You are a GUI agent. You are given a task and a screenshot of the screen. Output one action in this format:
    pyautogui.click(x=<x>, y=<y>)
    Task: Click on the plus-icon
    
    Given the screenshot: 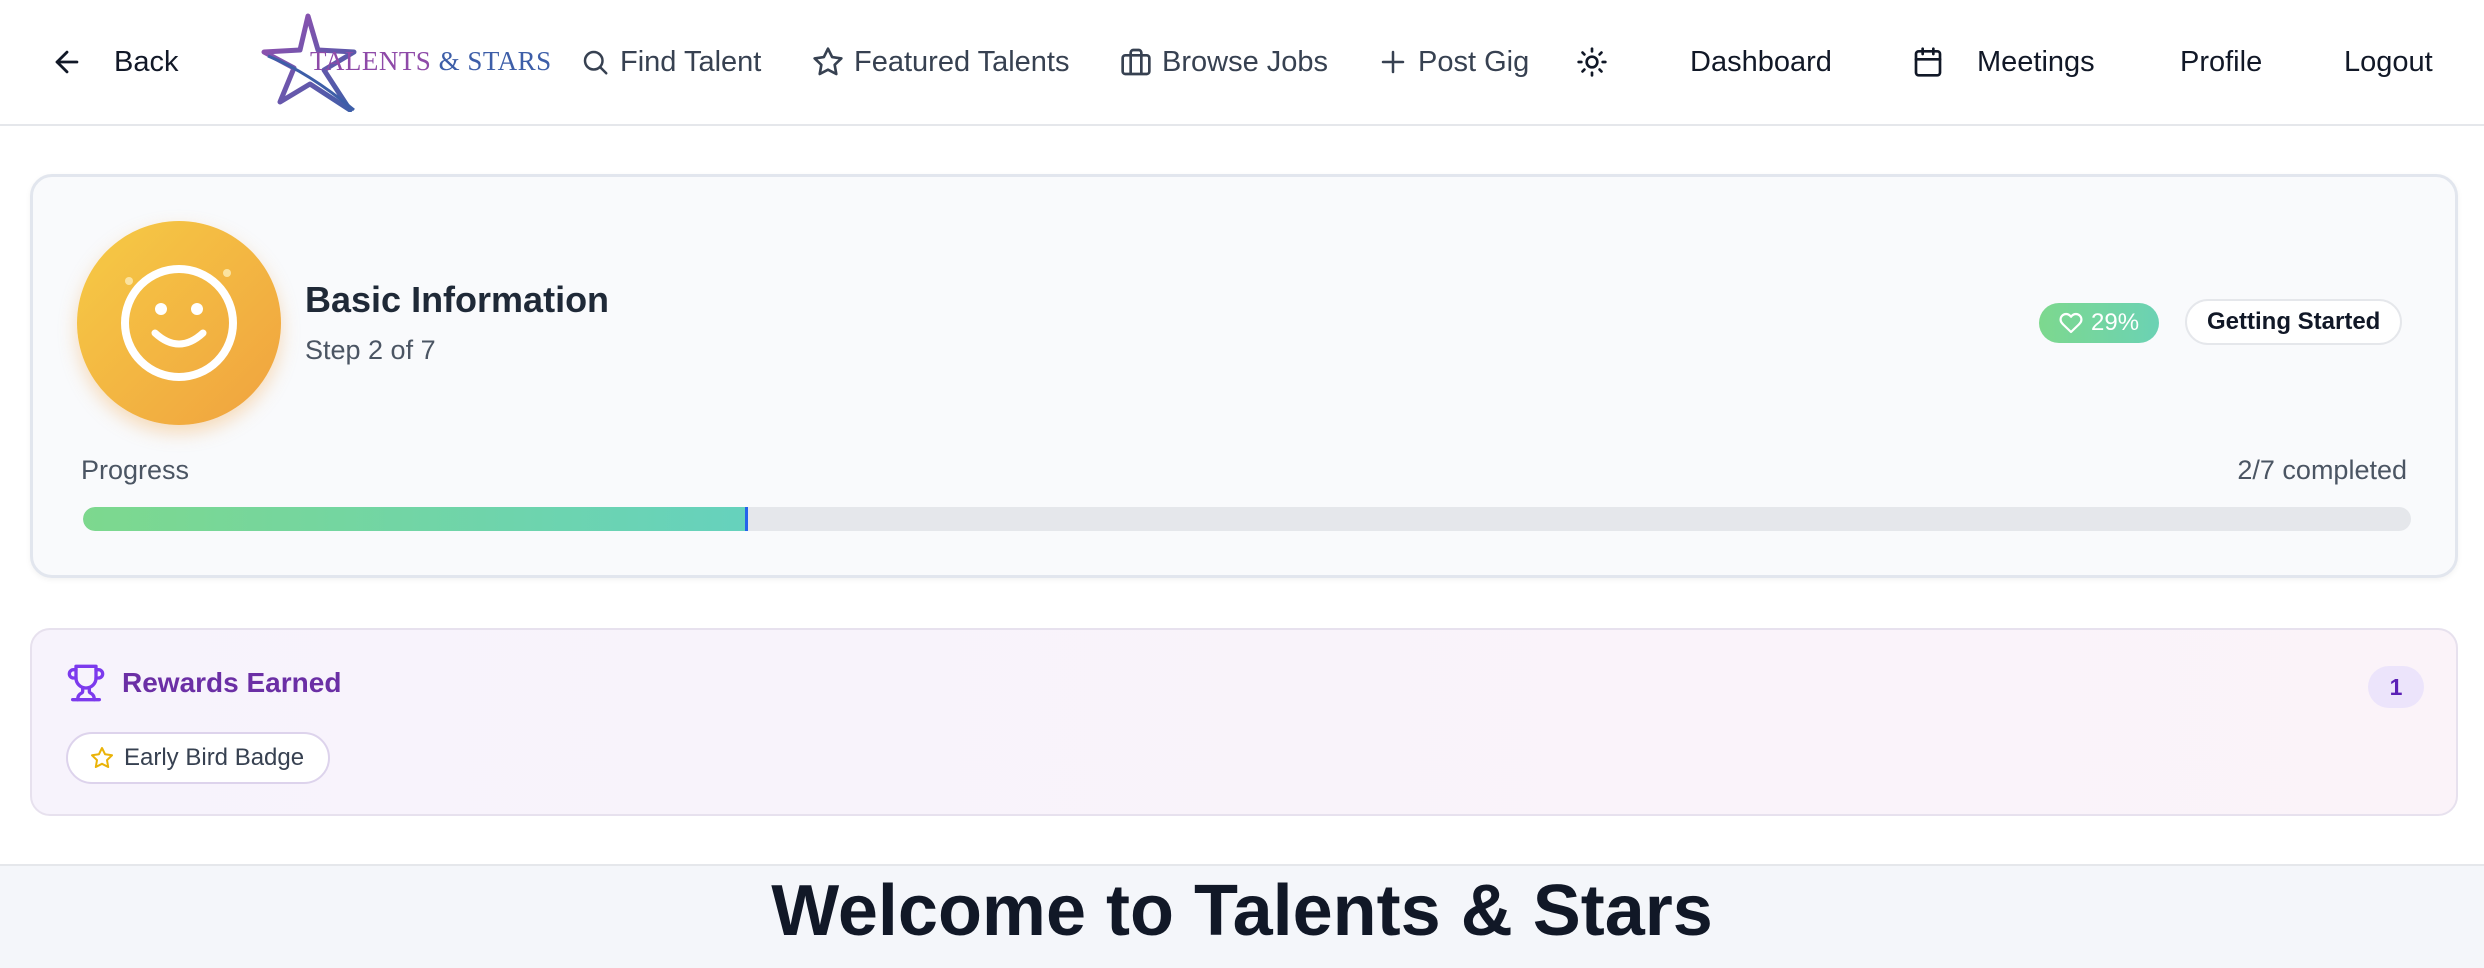 What is the action you would take?
    pyautogui.click(x=1393, y=62)
    